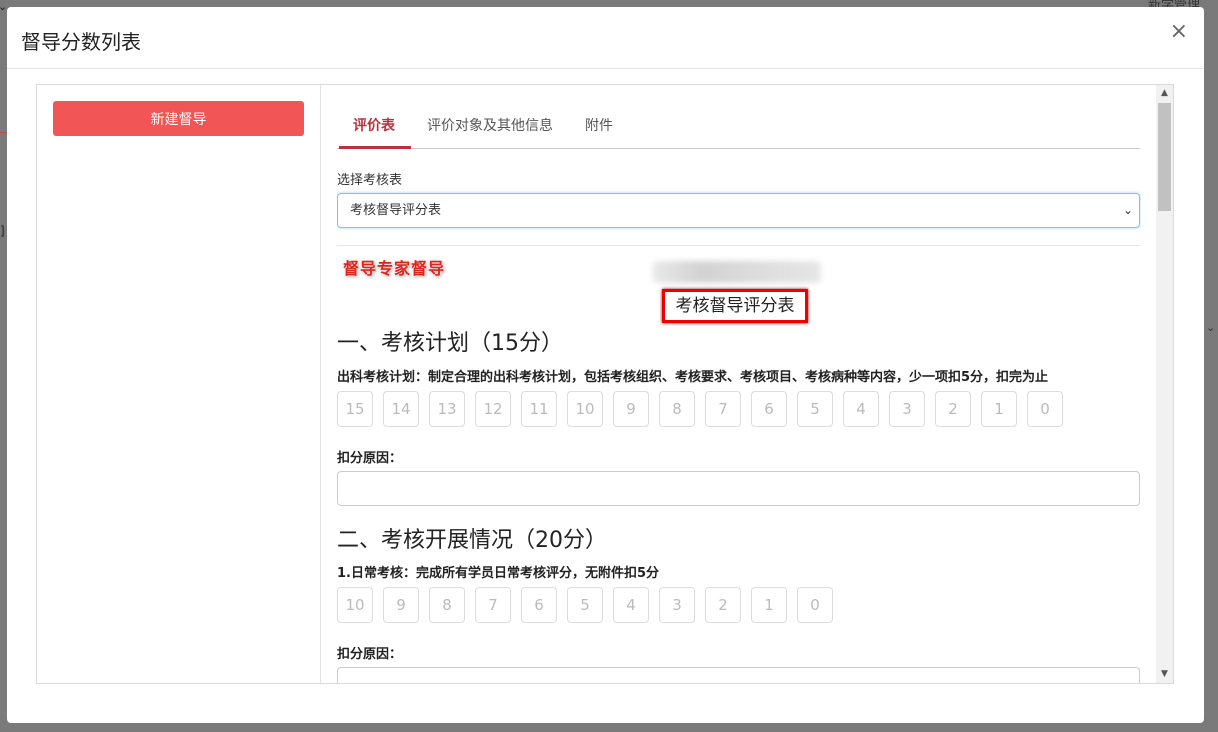 The width and height of the screenshot is (1218, 732). Describe the element at coordinates (738, 245) in the screenshot. I see `divider` at that location.